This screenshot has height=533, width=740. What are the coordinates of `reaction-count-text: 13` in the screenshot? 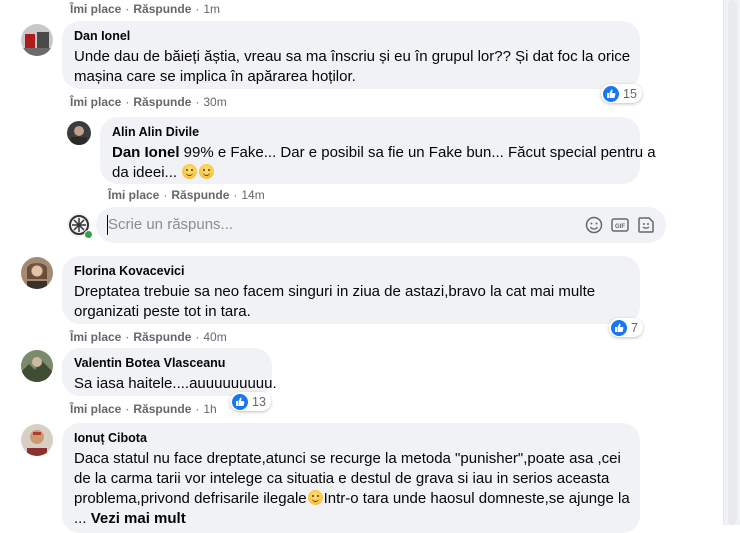 It's located at (259, 401).